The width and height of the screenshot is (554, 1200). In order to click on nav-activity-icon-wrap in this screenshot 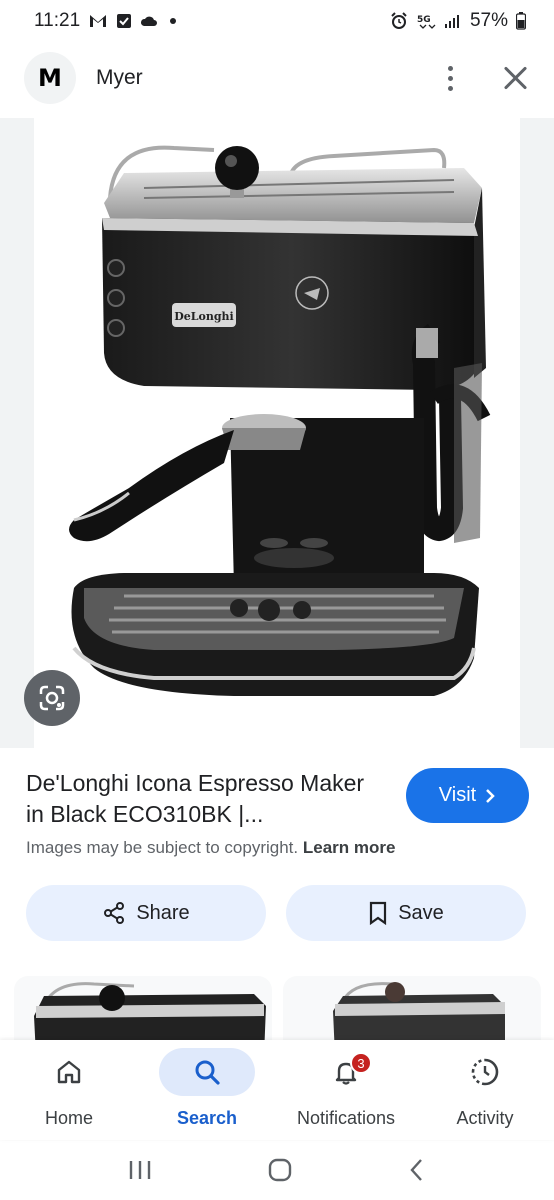, I will do `click(485, 1072)`.